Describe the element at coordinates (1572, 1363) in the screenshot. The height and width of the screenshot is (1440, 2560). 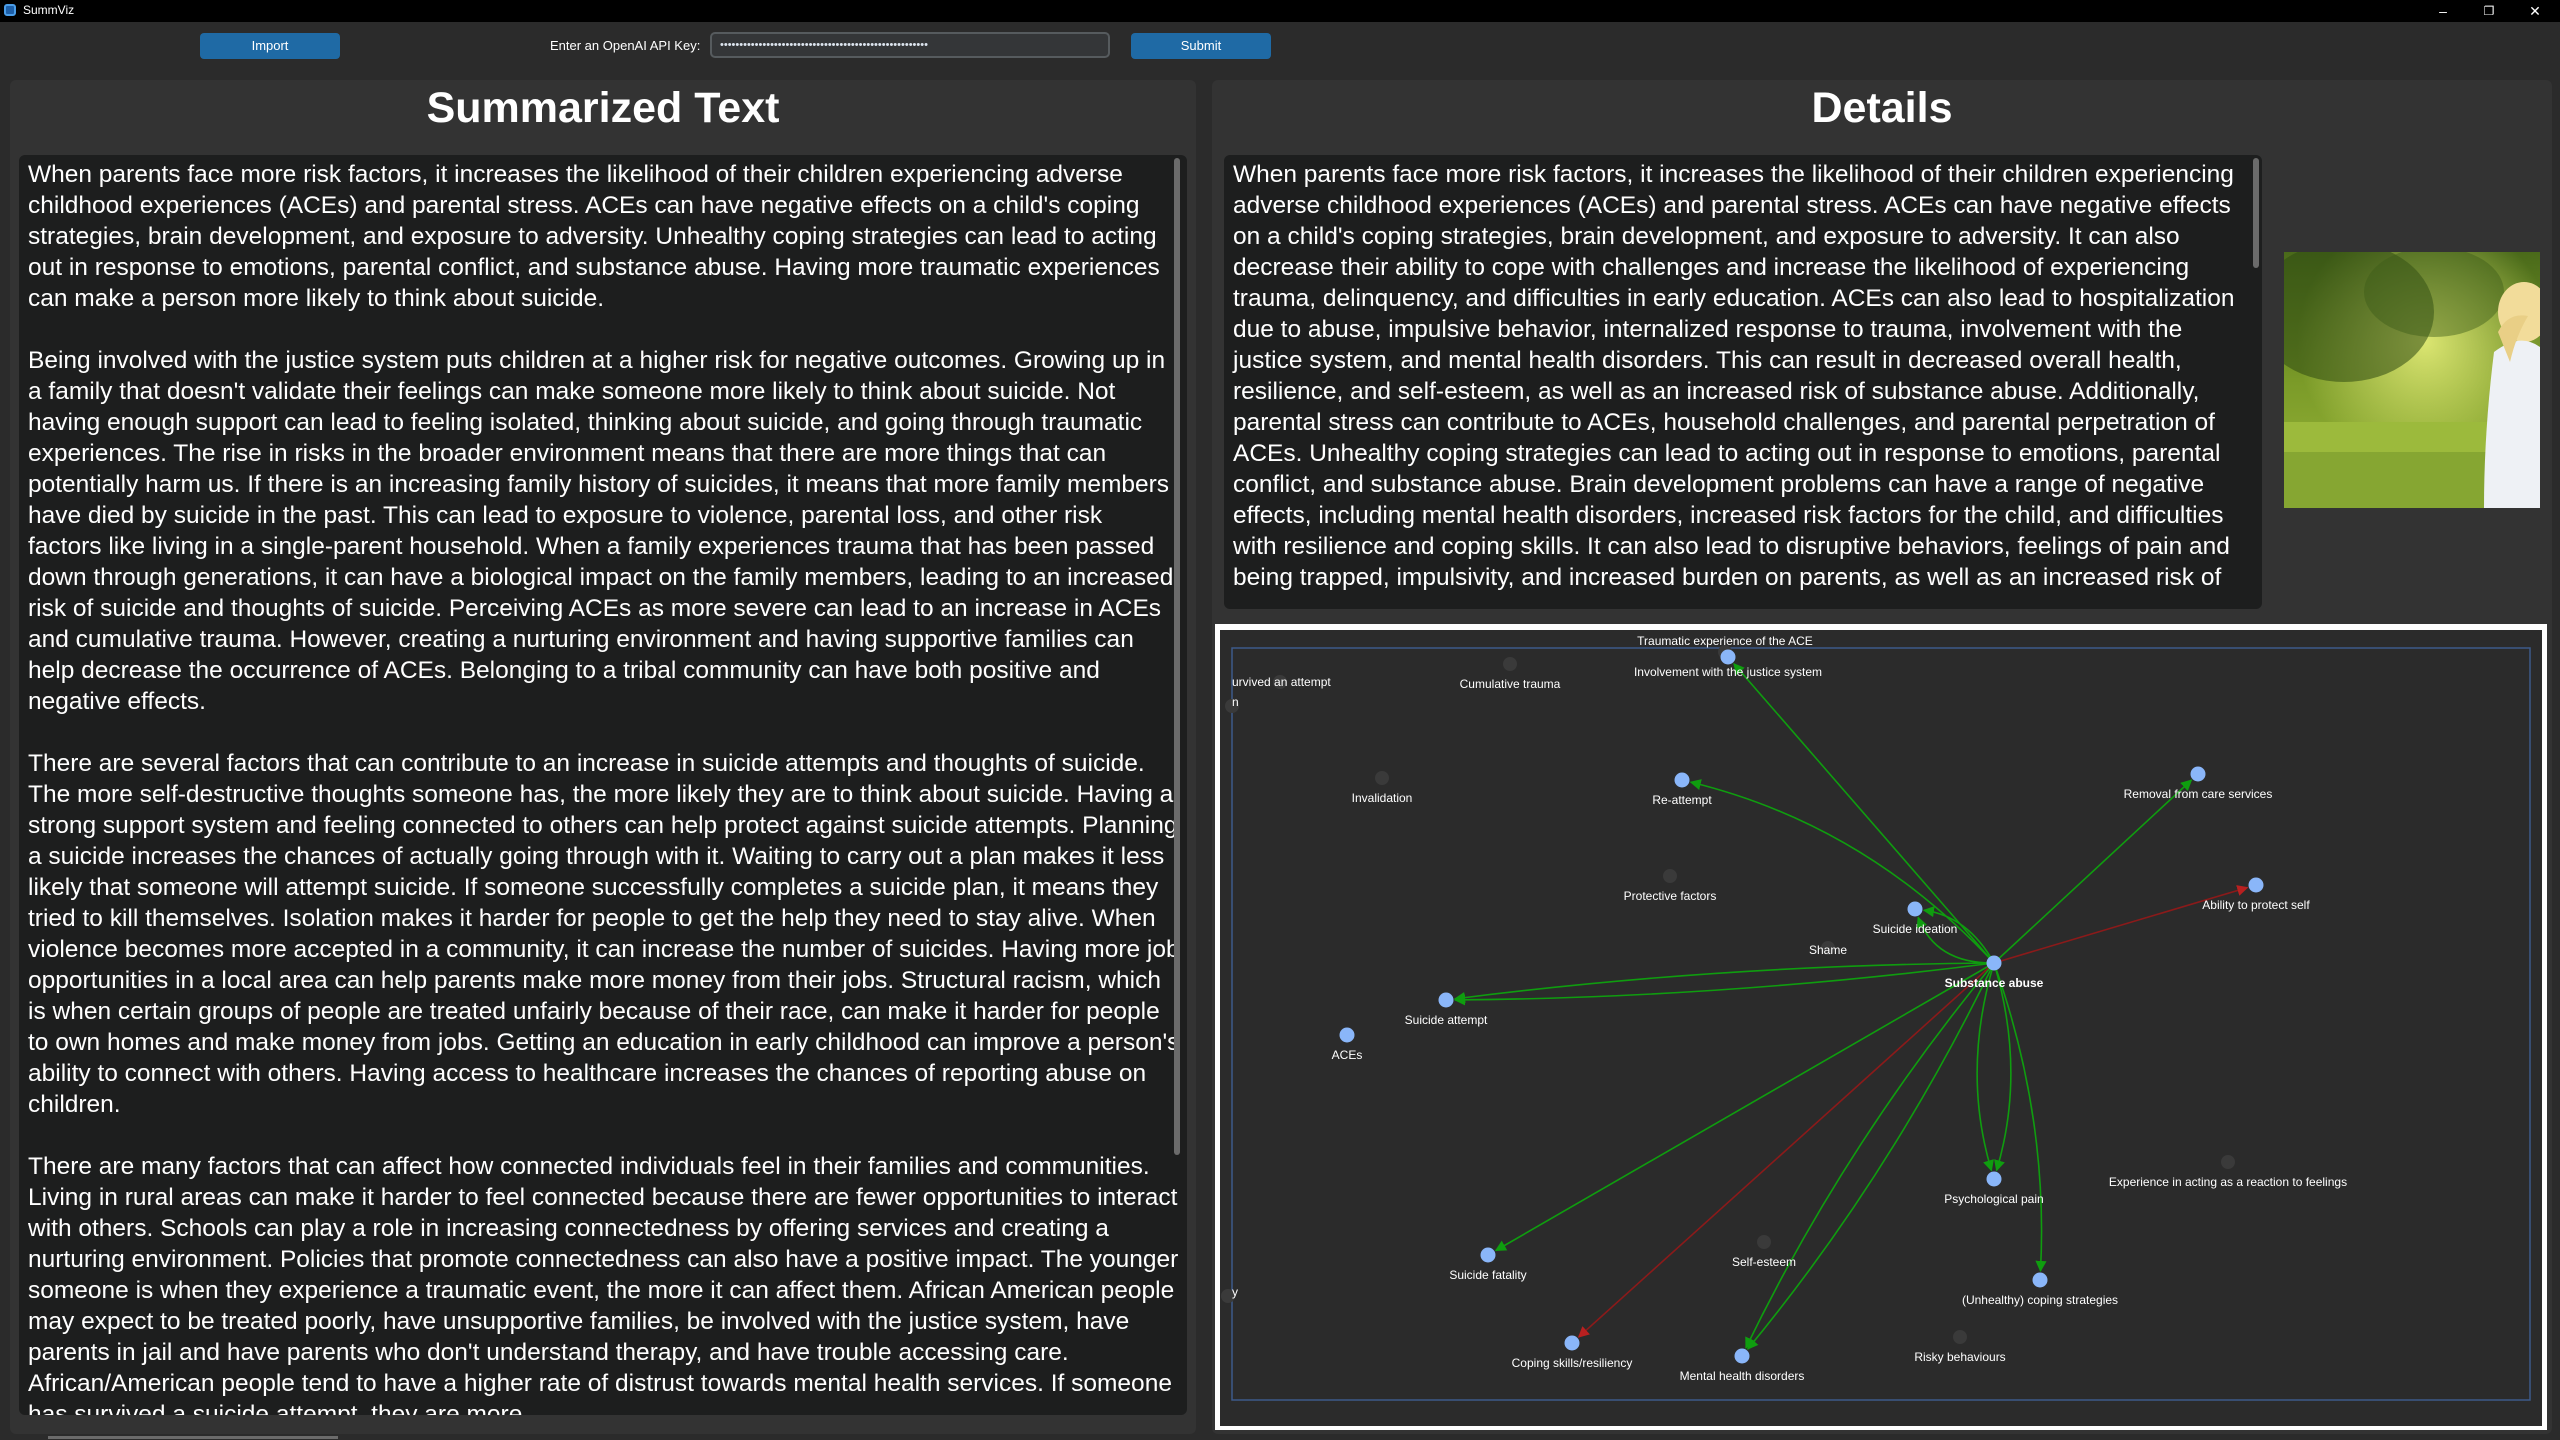
I see `graph-node-label: Coping skills/resiliency` at that location.